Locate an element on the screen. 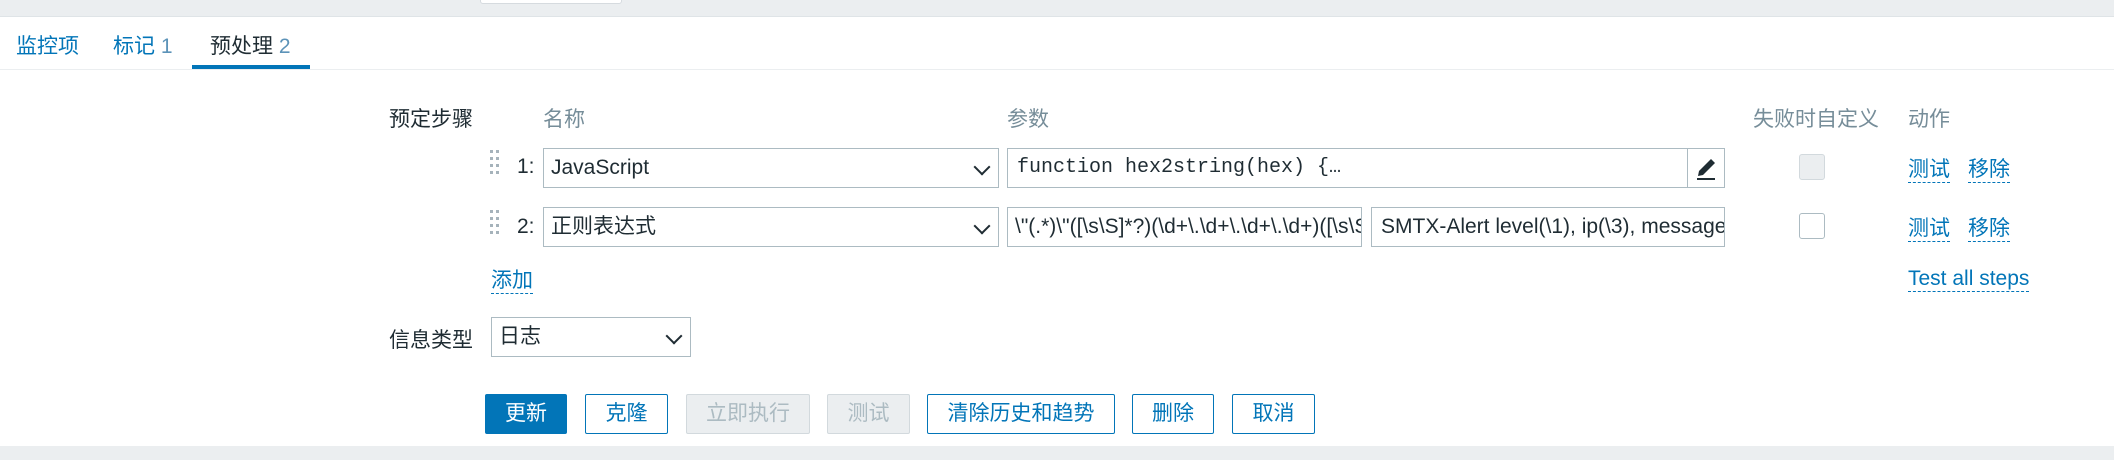 Image resolution: width=2114 pixels, height=460 pixels. tab-item: 监控项 is located at coordinates (47, 47).